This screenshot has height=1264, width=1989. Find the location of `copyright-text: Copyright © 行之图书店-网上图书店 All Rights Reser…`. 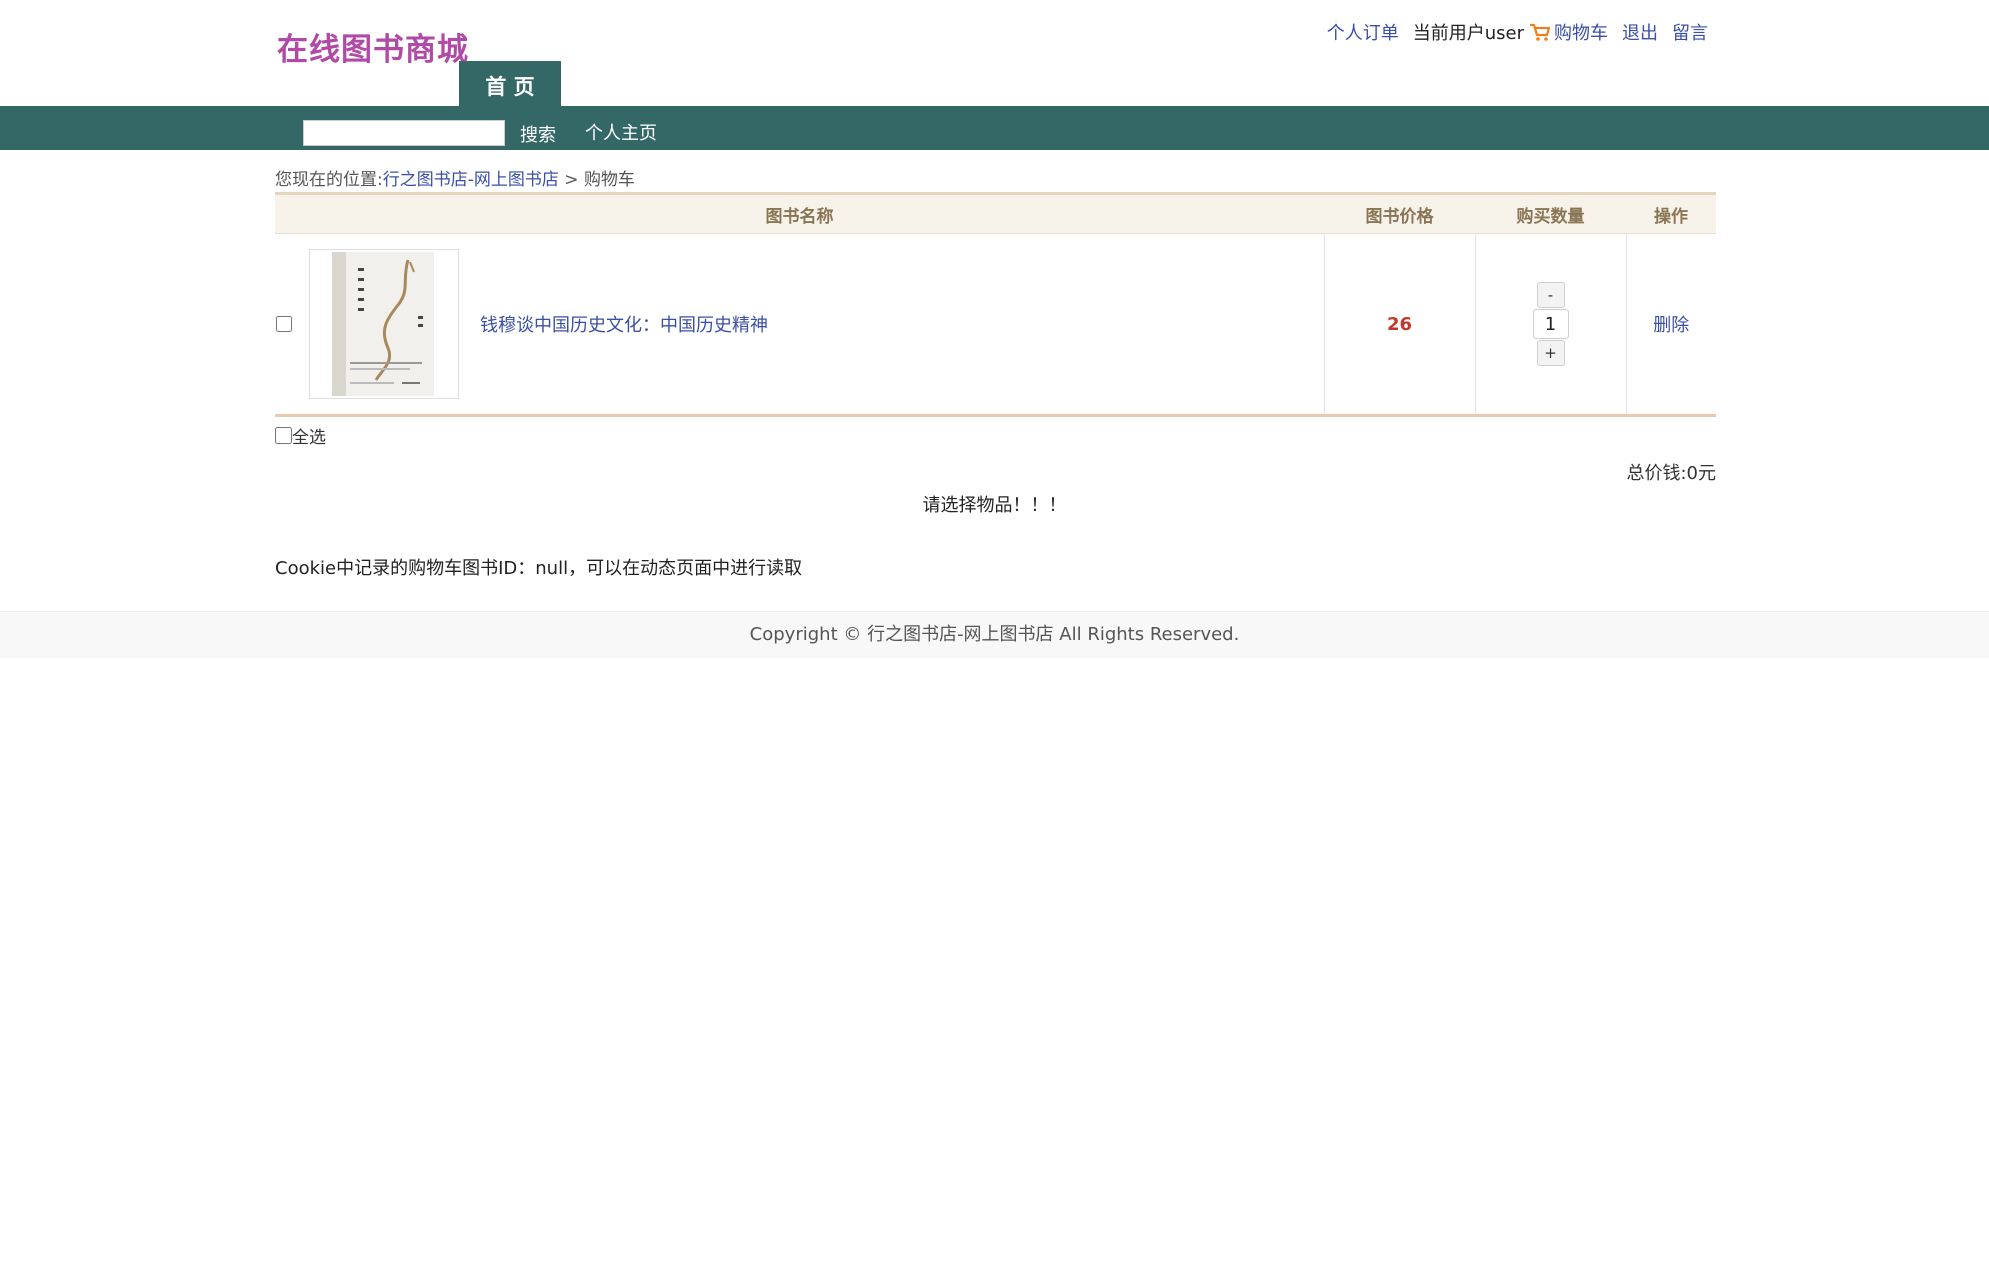

copyright-text: Copyright © 行之图书店-网上图书店 All Rights Reser… is located at coordinates (994, 634).